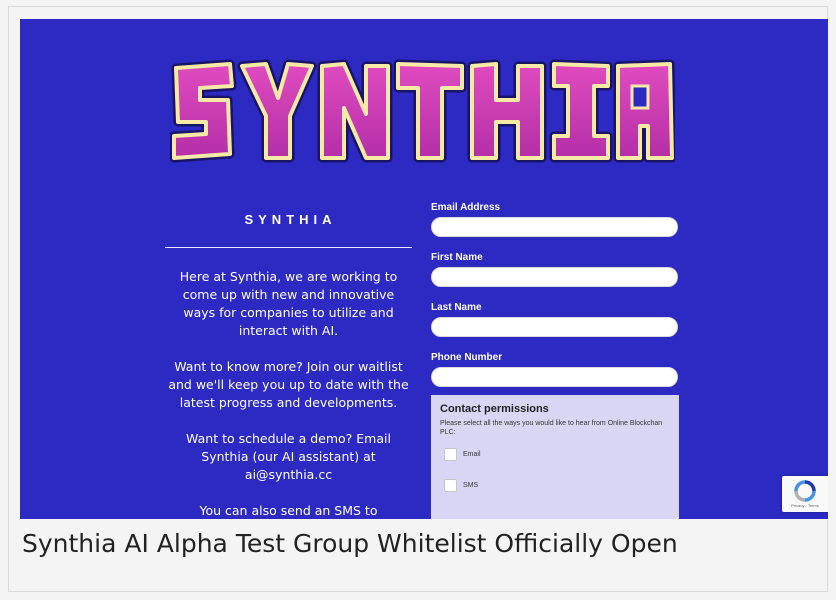 The width and height of the screenshot is (836, 600). What do you see at coordinates (450, 454) in the screenshot?
I see `email-checkbox` at bounding box center [450, 454].